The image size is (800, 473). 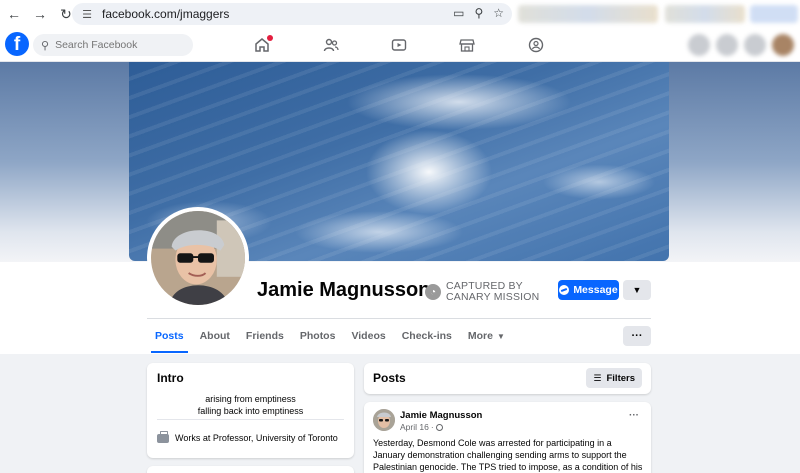 What do you see at coordinates (500, 336) in the screenshot?
I see `caret-down-icon: ▼` at bounding box center [500, 336].